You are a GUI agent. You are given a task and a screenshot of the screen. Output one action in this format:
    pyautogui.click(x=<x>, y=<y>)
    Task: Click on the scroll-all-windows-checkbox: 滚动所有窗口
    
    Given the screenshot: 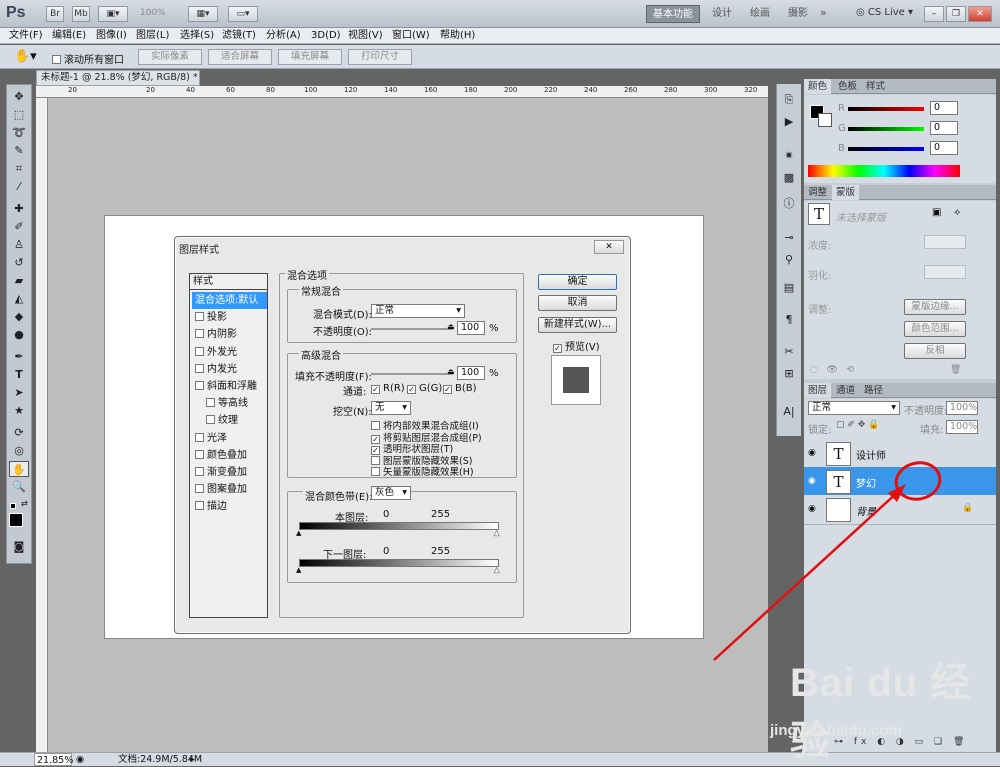 What is the action you would take?
    pyautogui.click(x=88, y=58)
    